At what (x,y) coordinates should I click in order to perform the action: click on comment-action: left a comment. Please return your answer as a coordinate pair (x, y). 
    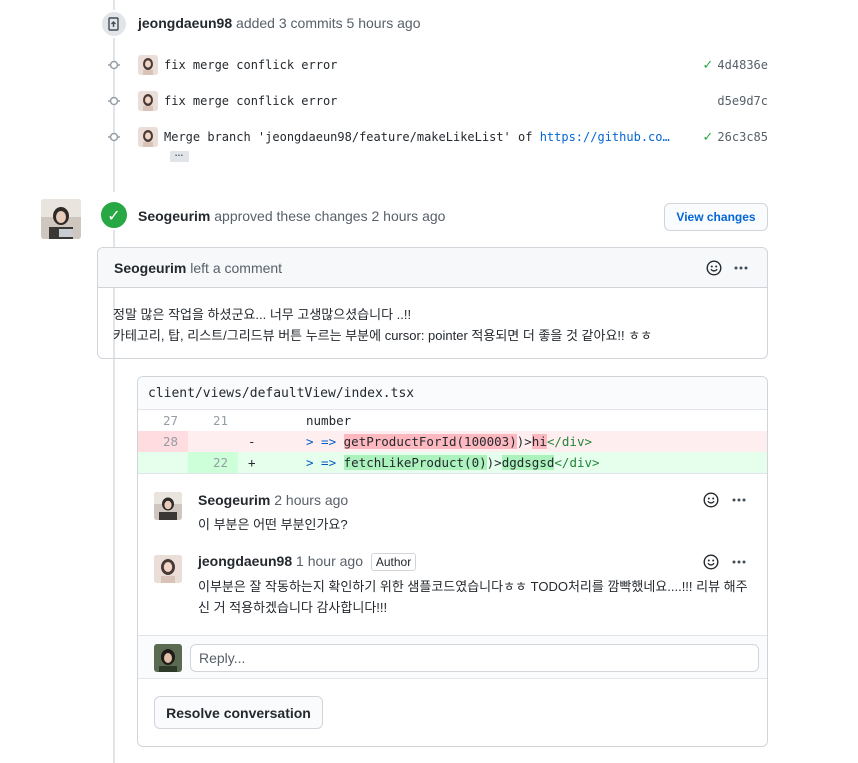
    Looking at the image, I should click on (236, 268).